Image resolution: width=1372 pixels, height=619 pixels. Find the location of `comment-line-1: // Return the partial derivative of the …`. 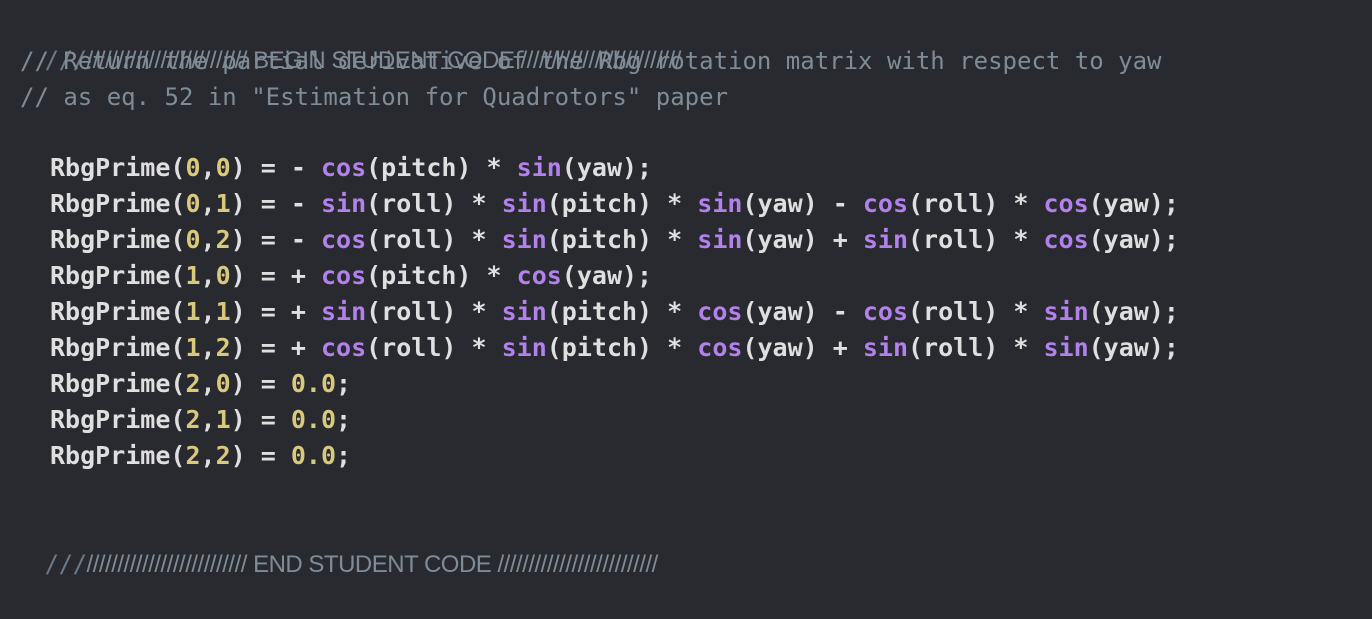

comment-line-1: // Return the partial derivative of the … is located at coordinates (591, 61).